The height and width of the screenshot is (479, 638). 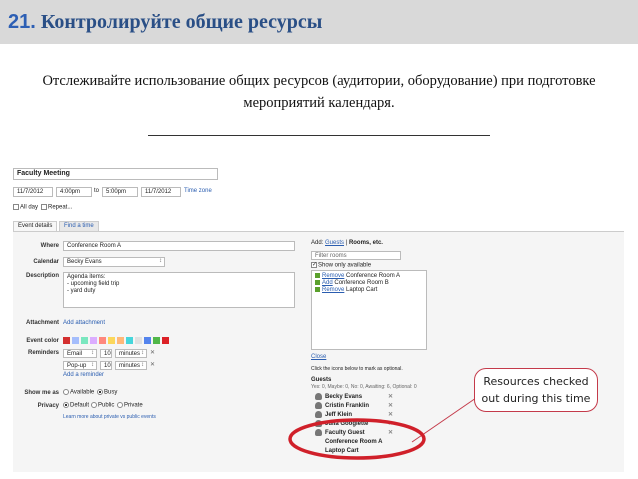 I want to click on callout-box: Resources checked out during this time, so click(x=536, y=390).